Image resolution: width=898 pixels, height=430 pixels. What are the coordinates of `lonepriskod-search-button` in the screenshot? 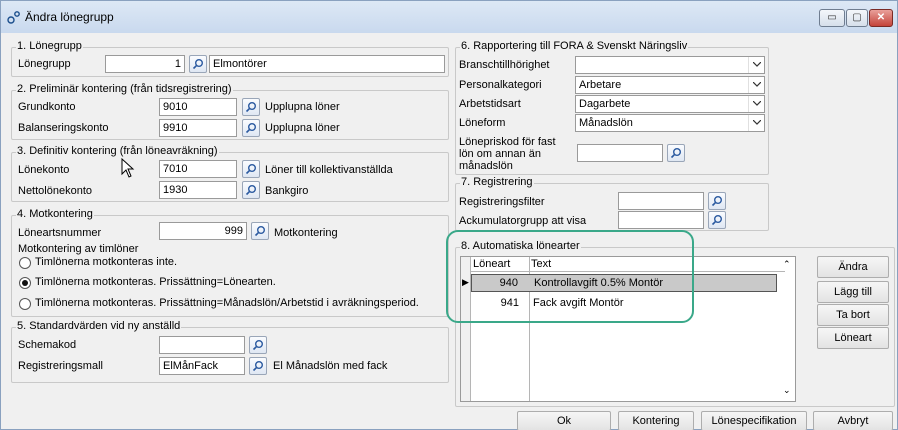 It's located at (676, 153).